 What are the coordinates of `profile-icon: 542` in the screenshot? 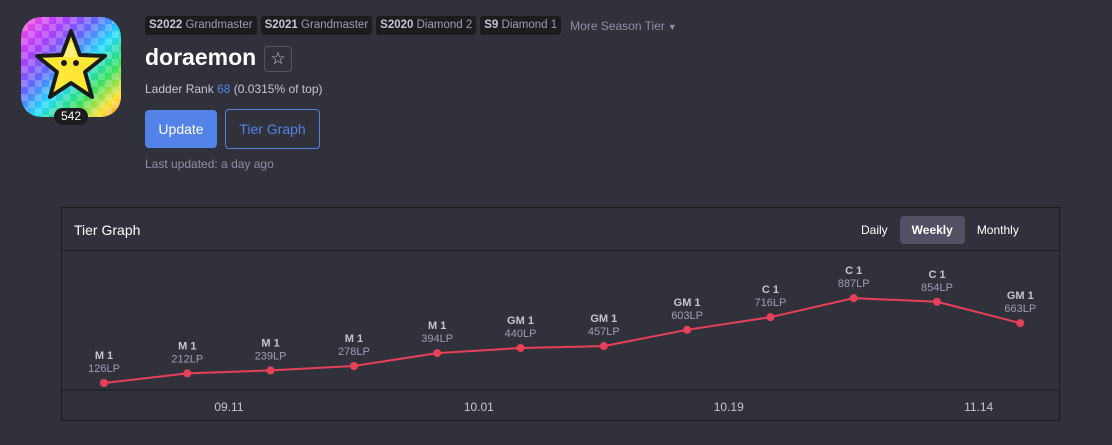 It's located at (71, 71).